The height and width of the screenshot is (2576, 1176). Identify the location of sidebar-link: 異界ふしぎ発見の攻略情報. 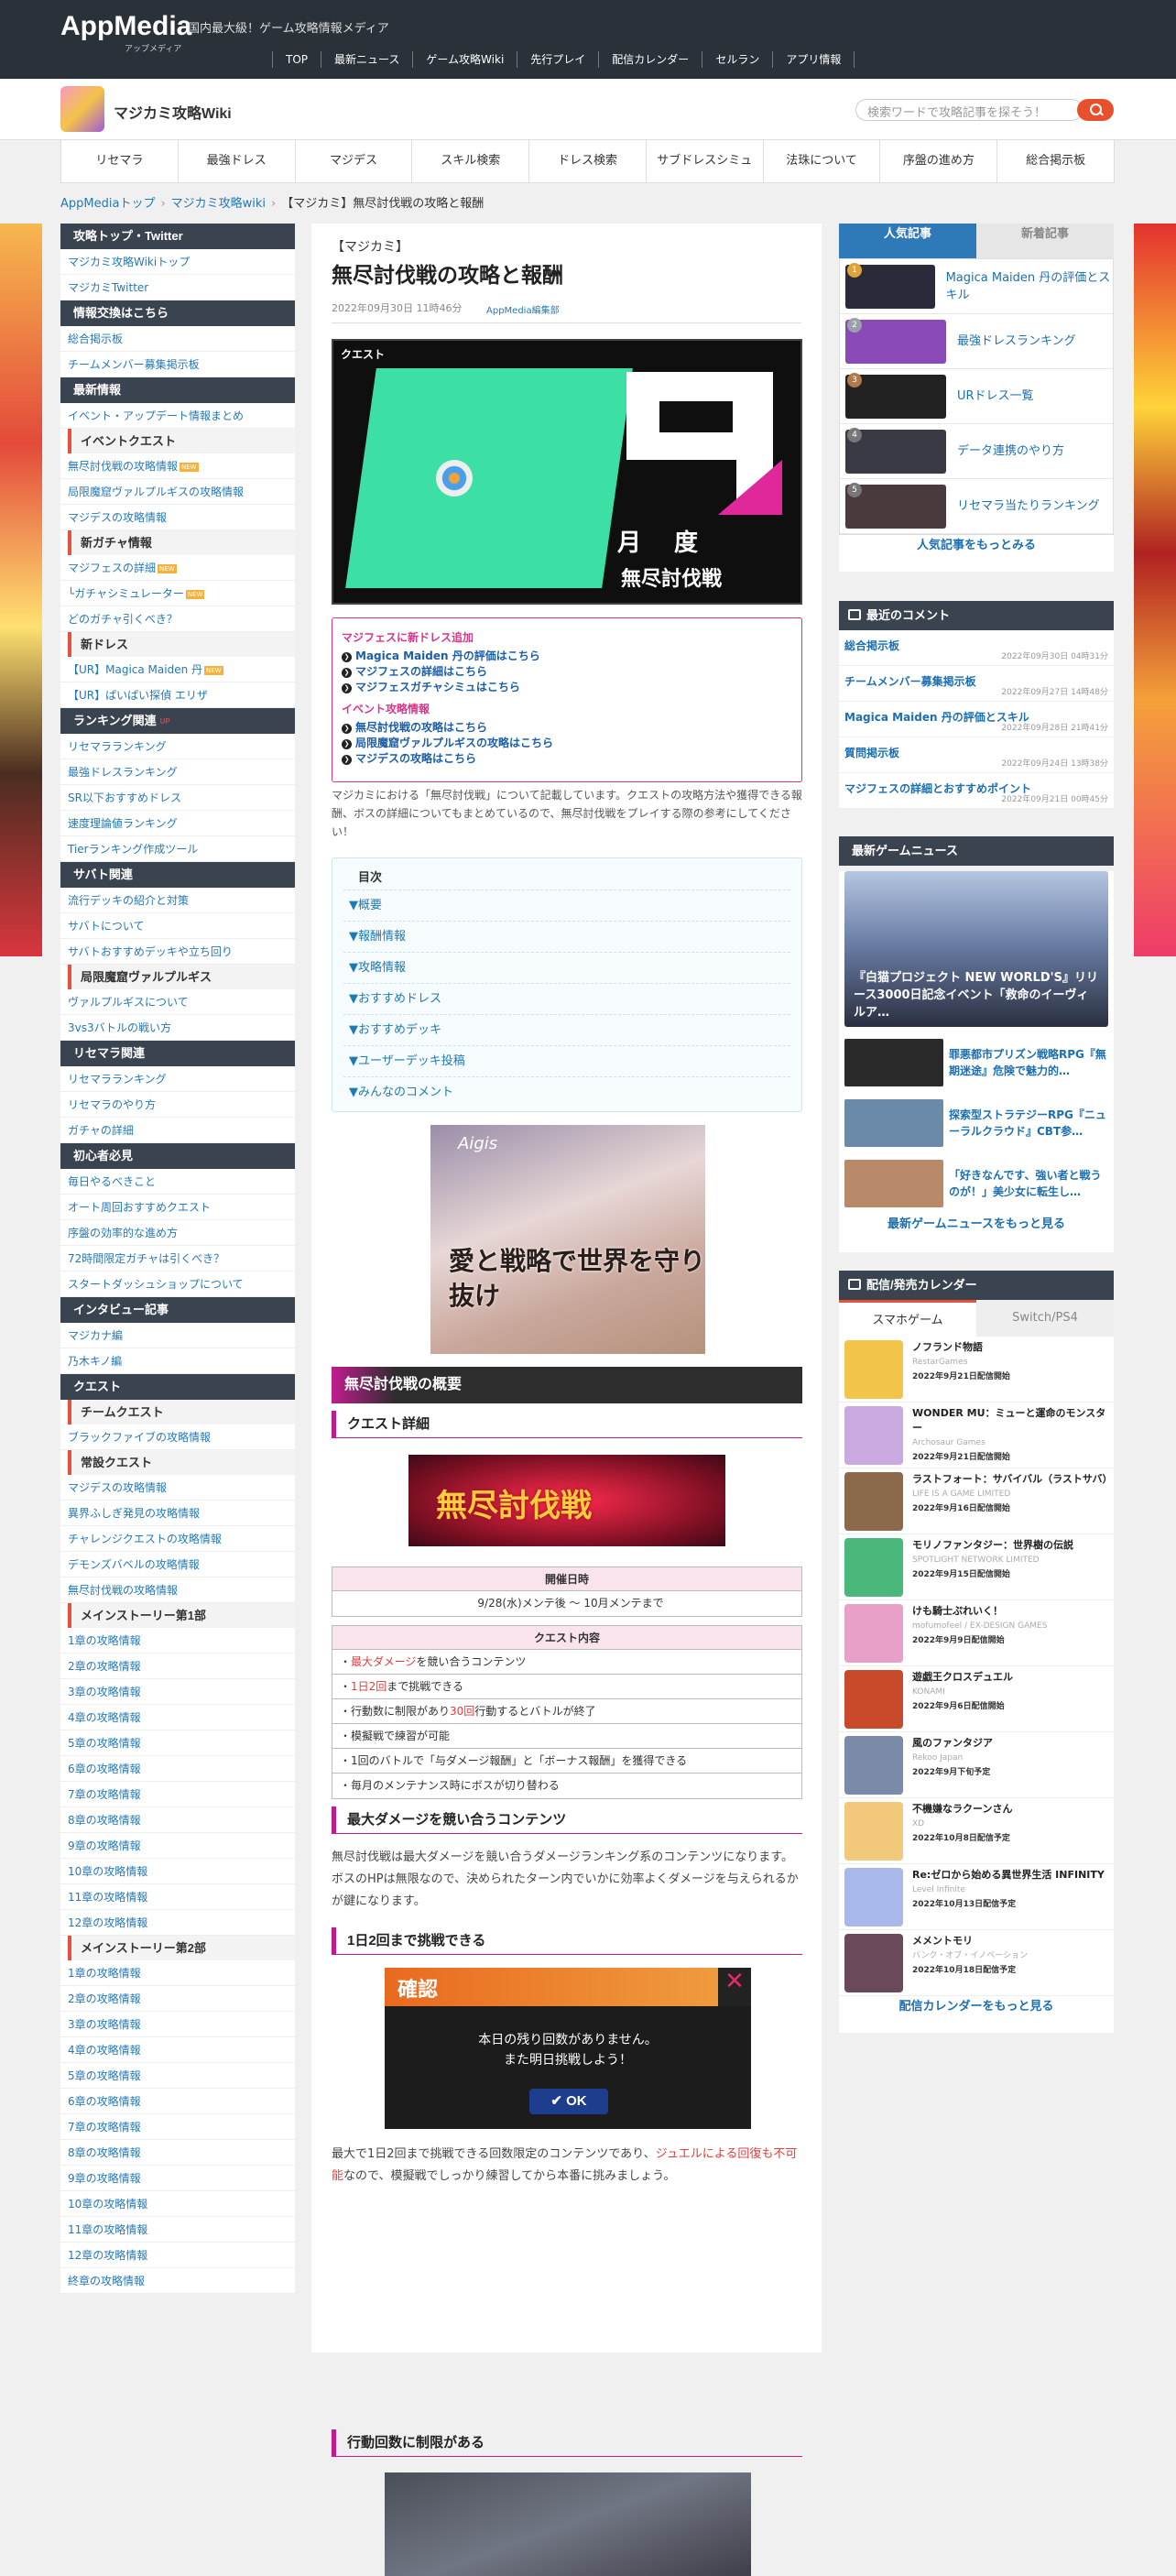
(177, 1514).